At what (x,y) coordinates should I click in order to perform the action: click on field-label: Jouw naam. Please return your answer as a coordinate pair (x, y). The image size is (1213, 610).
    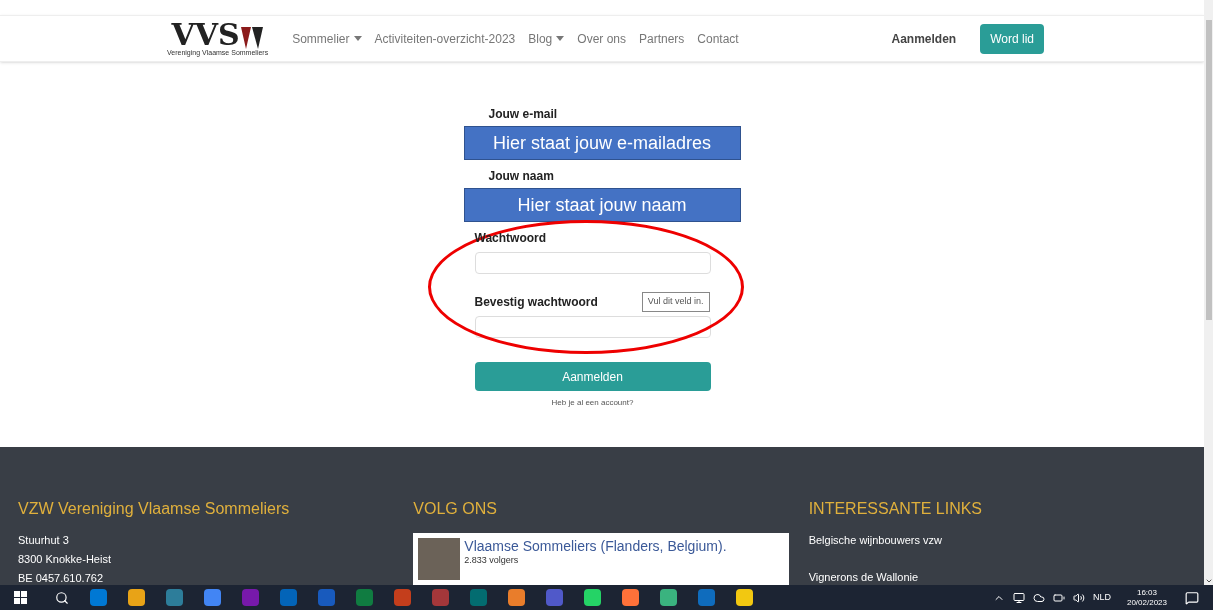
    Looking at the image, I should click on (520, 176).